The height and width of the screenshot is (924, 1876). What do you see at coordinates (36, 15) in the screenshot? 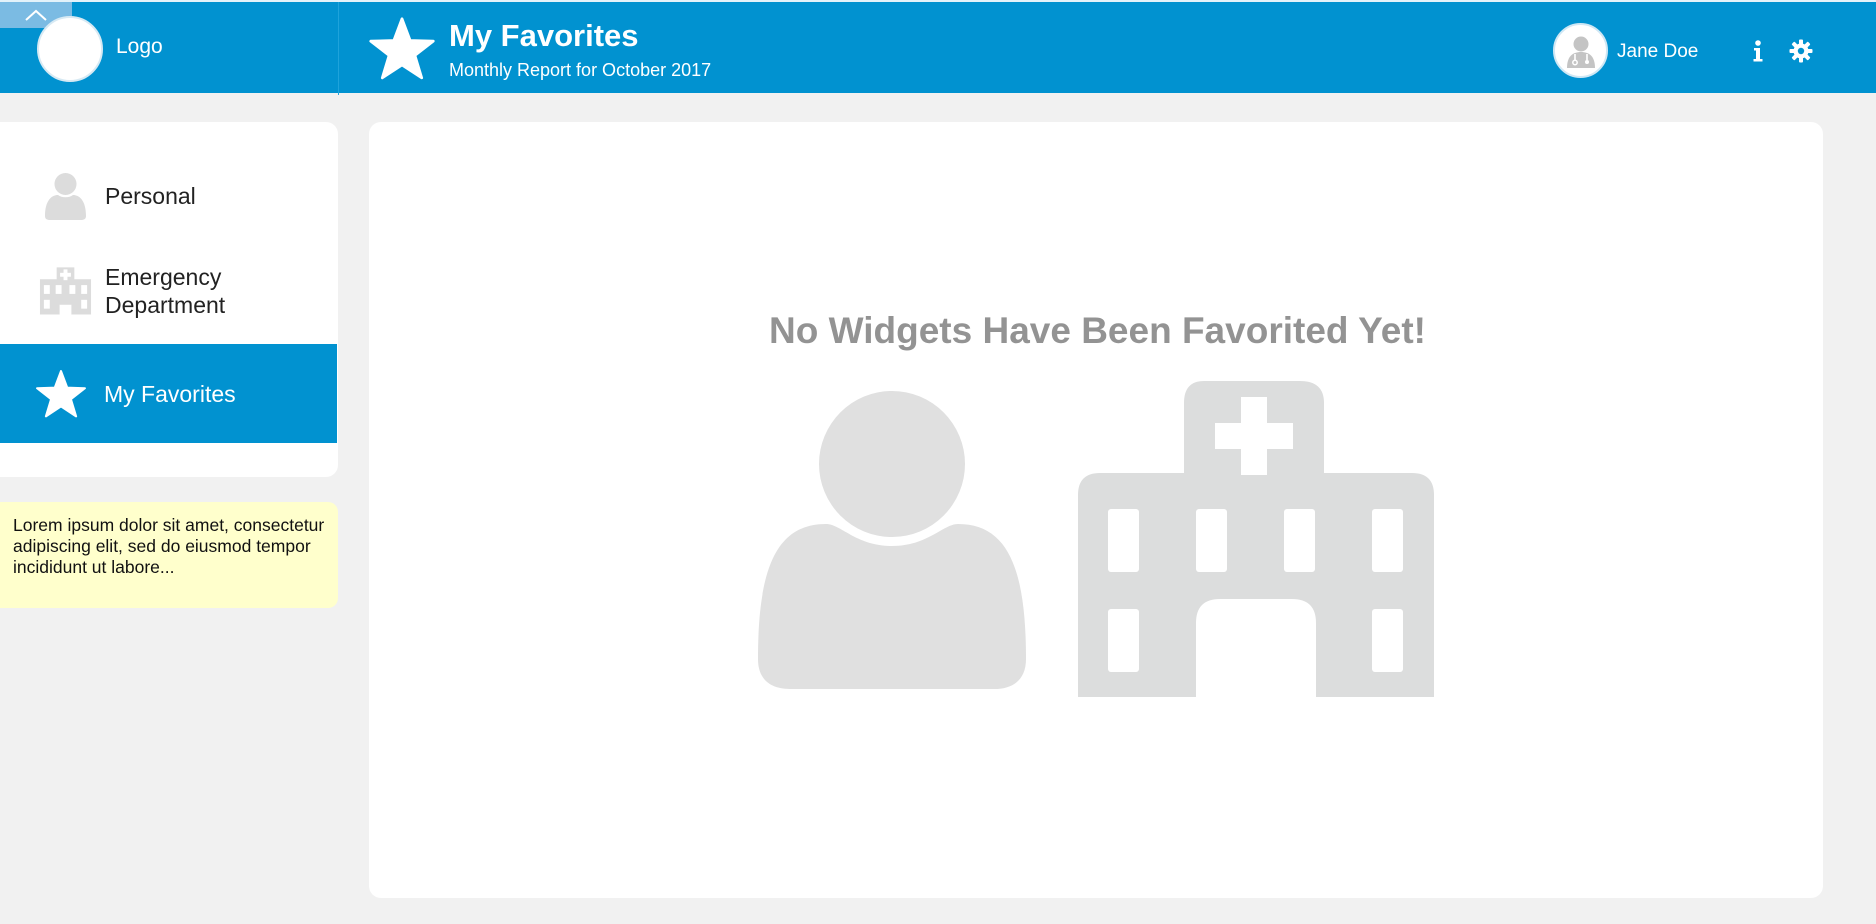
I see `chevron-up-icon` at bounding box center [36, 15].